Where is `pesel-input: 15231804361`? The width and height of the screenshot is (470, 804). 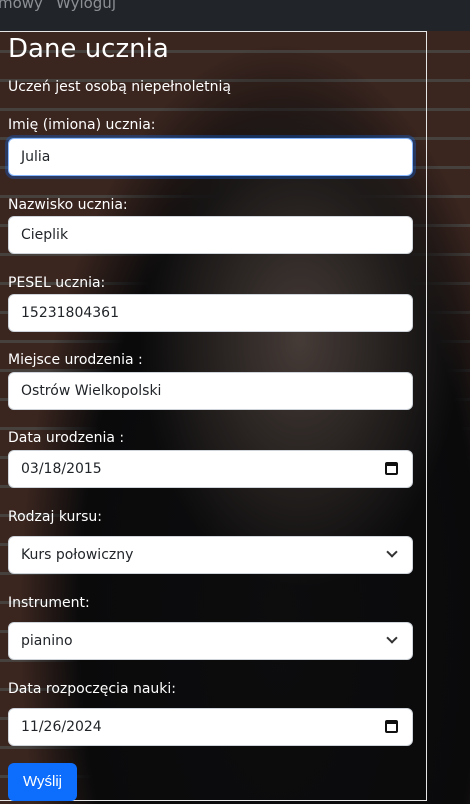 pesel-input: 15231804361 is located at coordinates (210, 313).